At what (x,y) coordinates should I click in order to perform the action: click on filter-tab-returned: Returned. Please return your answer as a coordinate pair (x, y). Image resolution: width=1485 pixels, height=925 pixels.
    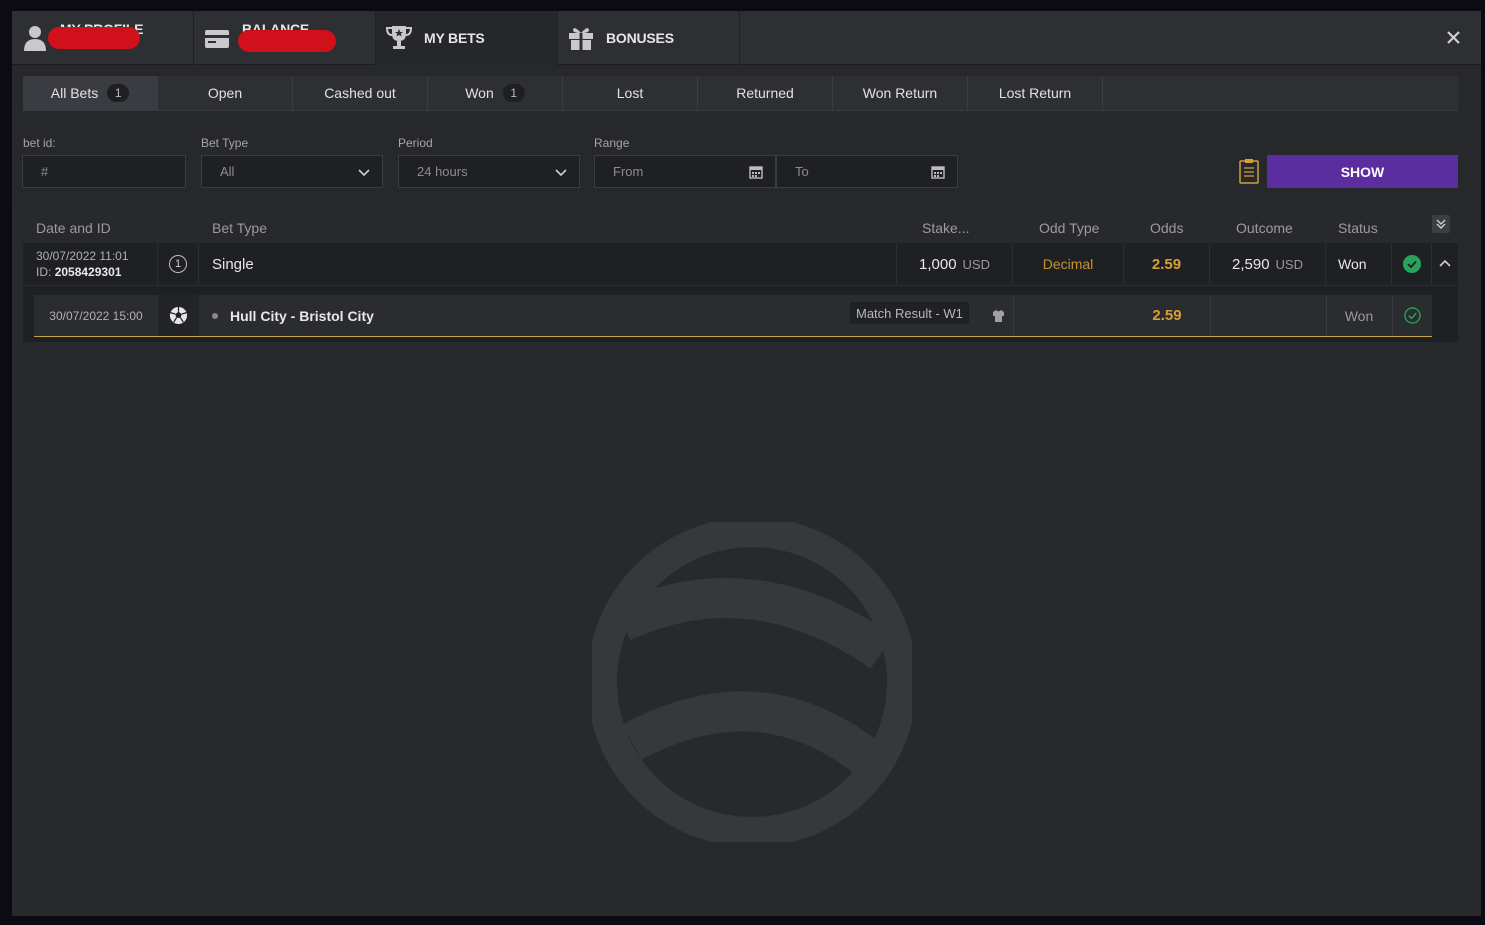
    Looking at the image, I should click on (765, 93).